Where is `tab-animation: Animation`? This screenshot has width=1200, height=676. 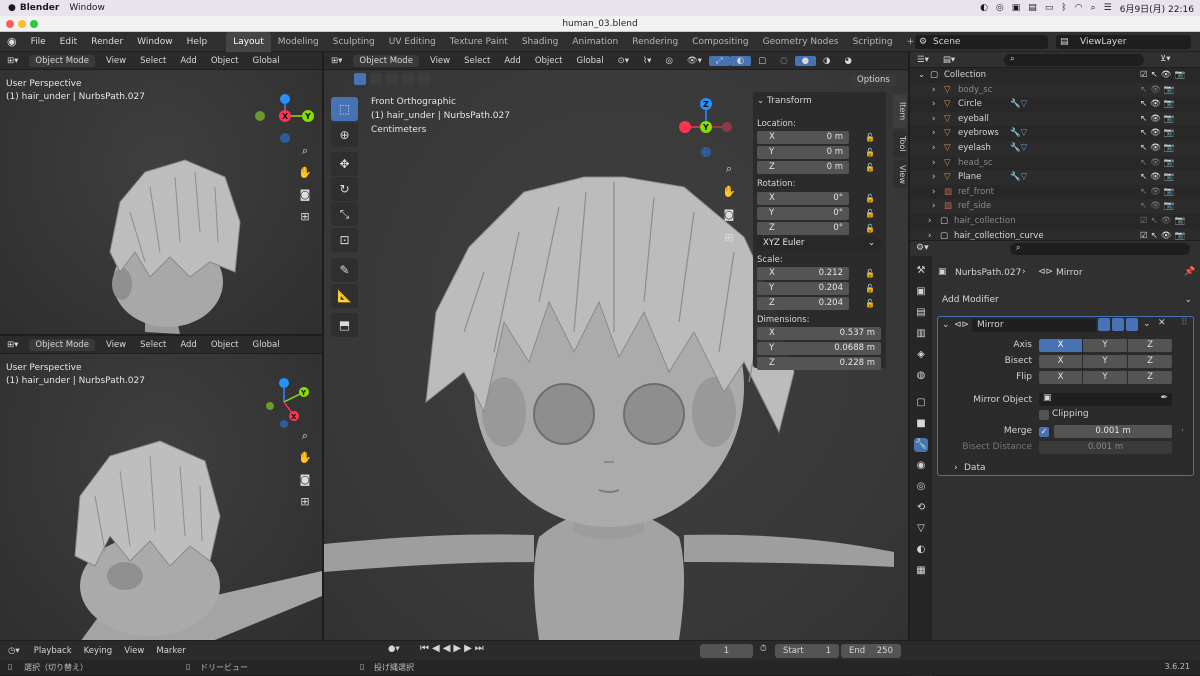
tab-animation: Animation is located at coordinates (595, 42).